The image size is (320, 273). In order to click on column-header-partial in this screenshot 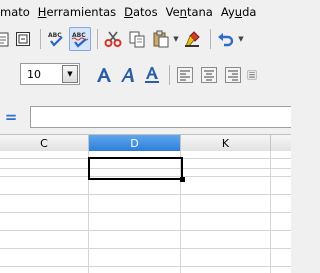, I will do `click(281, 143)`.